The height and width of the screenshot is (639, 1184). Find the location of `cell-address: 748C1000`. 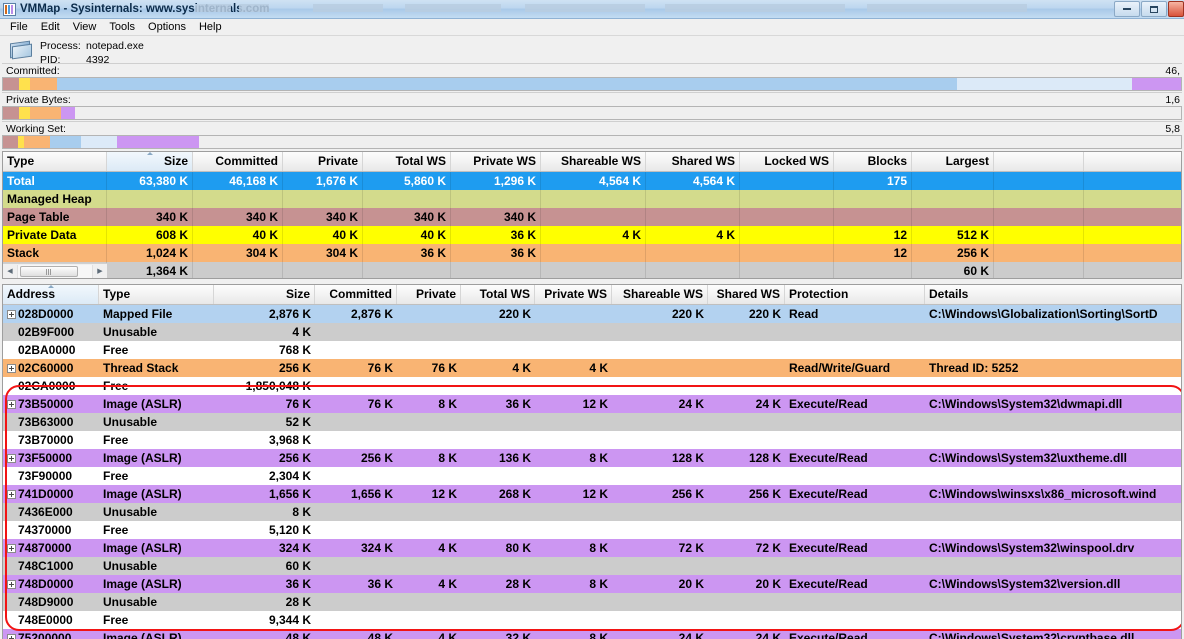

cell-address: 748C1000 is located at coordinates (51, 566).